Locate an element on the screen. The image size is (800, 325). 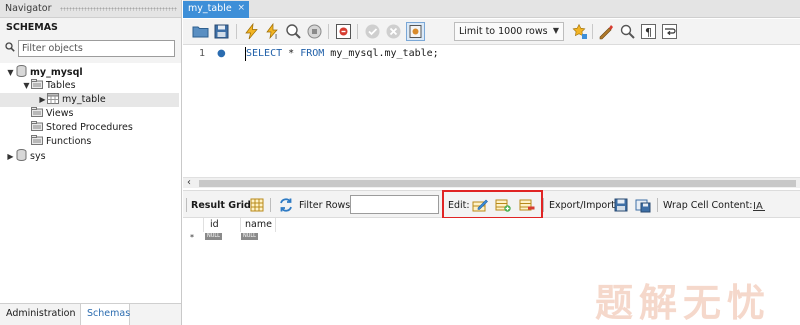
stop-icon is located at coordinates (314, 31).